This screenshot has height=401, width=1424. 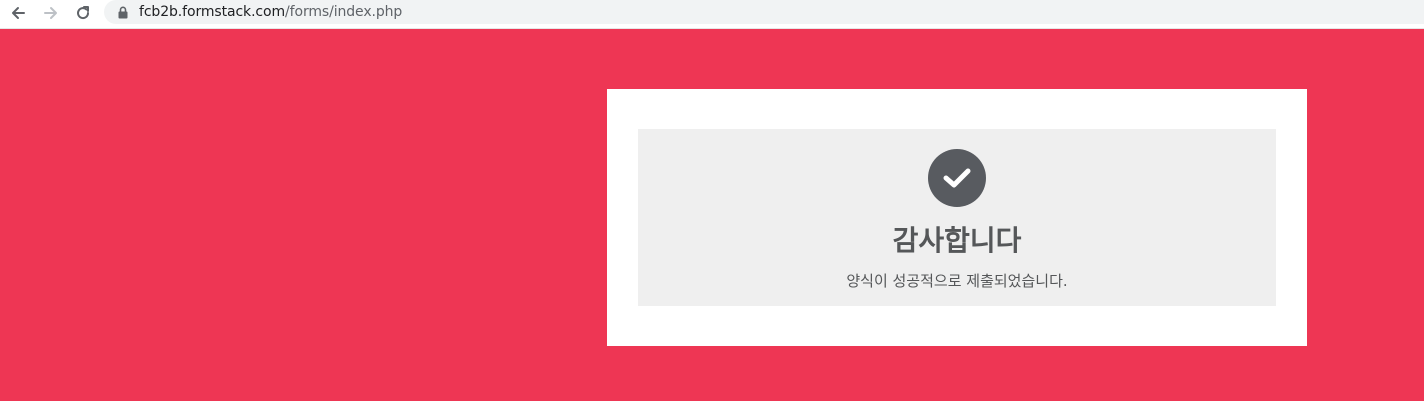 I want to click on checkmark-icon, so click(x=957, y=178).